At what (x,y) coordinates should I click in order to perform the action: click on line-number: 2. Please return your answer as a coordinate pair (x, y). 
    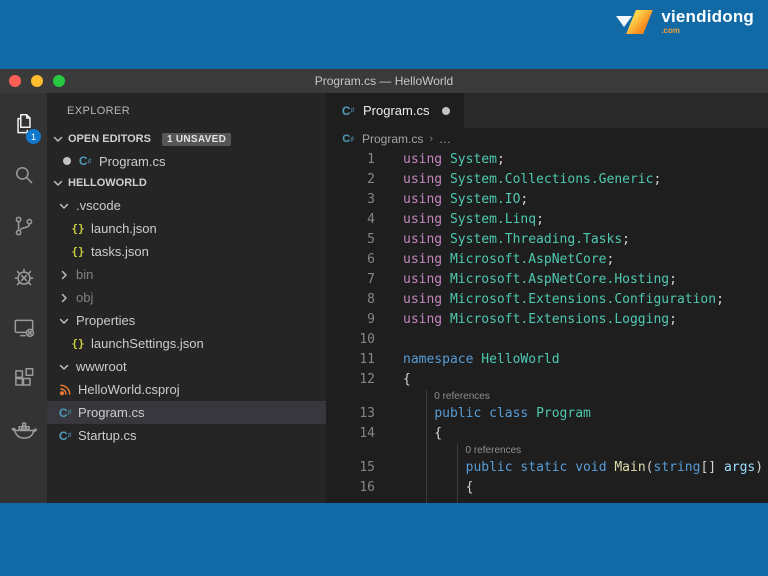
    Looking at the image, I should click on (371, 179).